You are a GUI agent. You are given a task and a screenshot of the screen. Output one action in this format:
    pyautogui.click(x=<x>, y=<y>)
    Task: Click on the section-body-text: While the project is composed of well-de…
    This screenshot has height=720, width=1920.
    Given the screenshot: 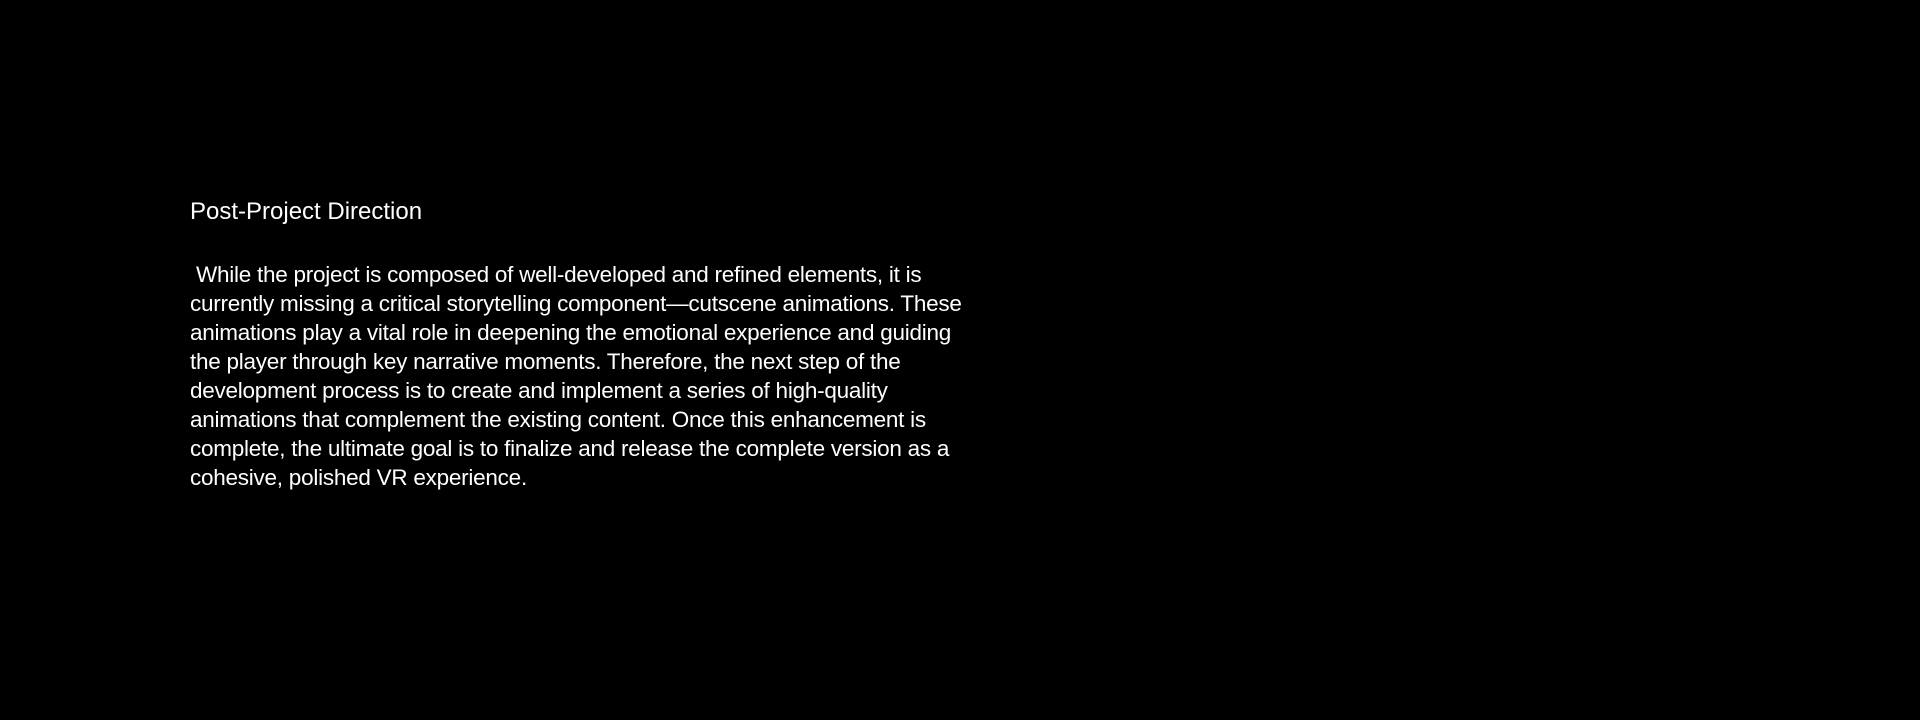 What is the action you would take?
    pyautogui.click(x=576, y=376)
    